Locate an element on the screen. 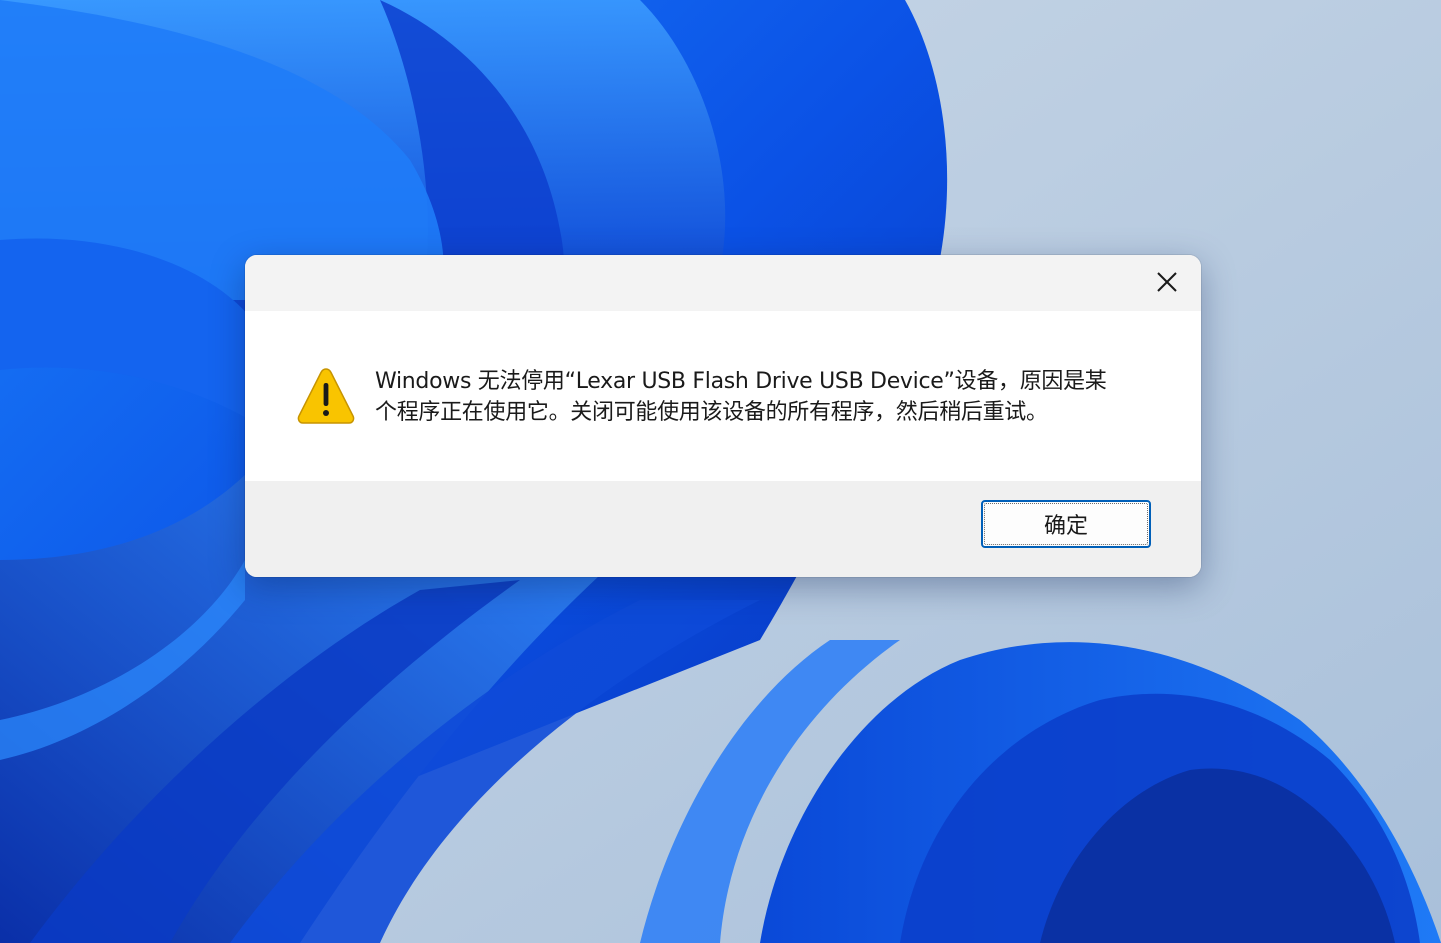 This screenshot has height=943, width=1441. warning-icon is located at coordinates (326, 396).